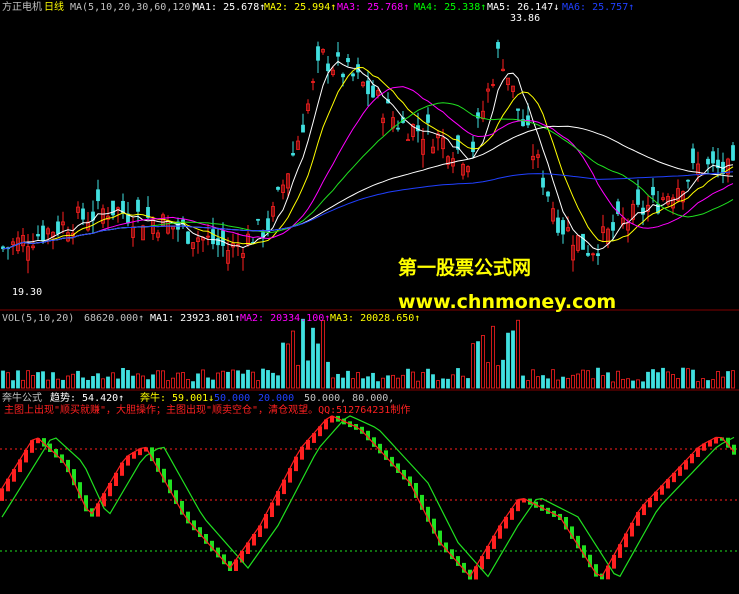  I want to click on ma5-value: MA5: 26.147↓, so click(523, 7).